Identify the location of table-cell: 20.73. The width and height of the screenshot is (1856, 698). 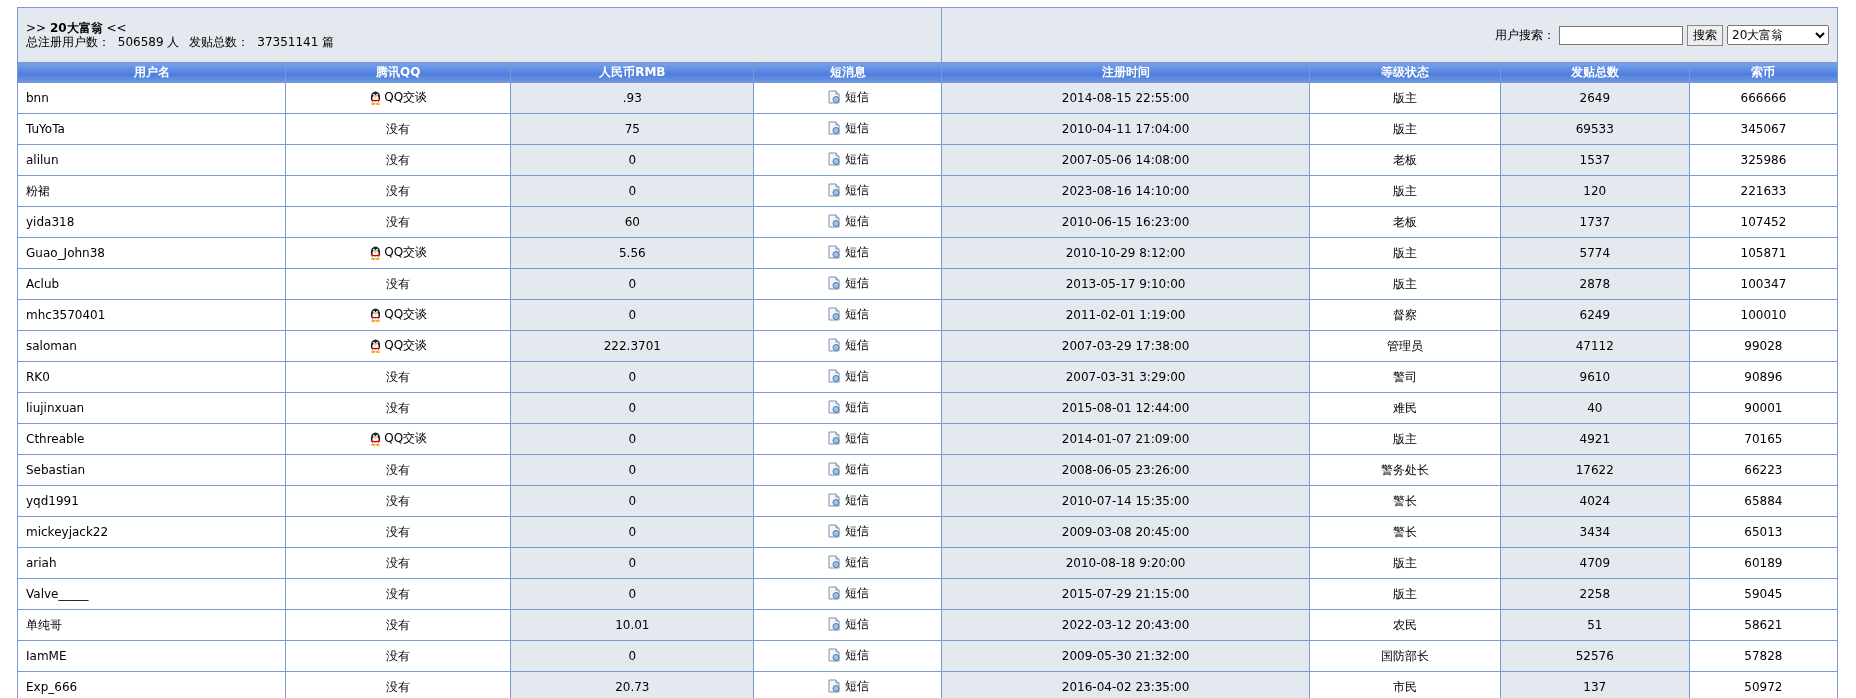
(632, 687).